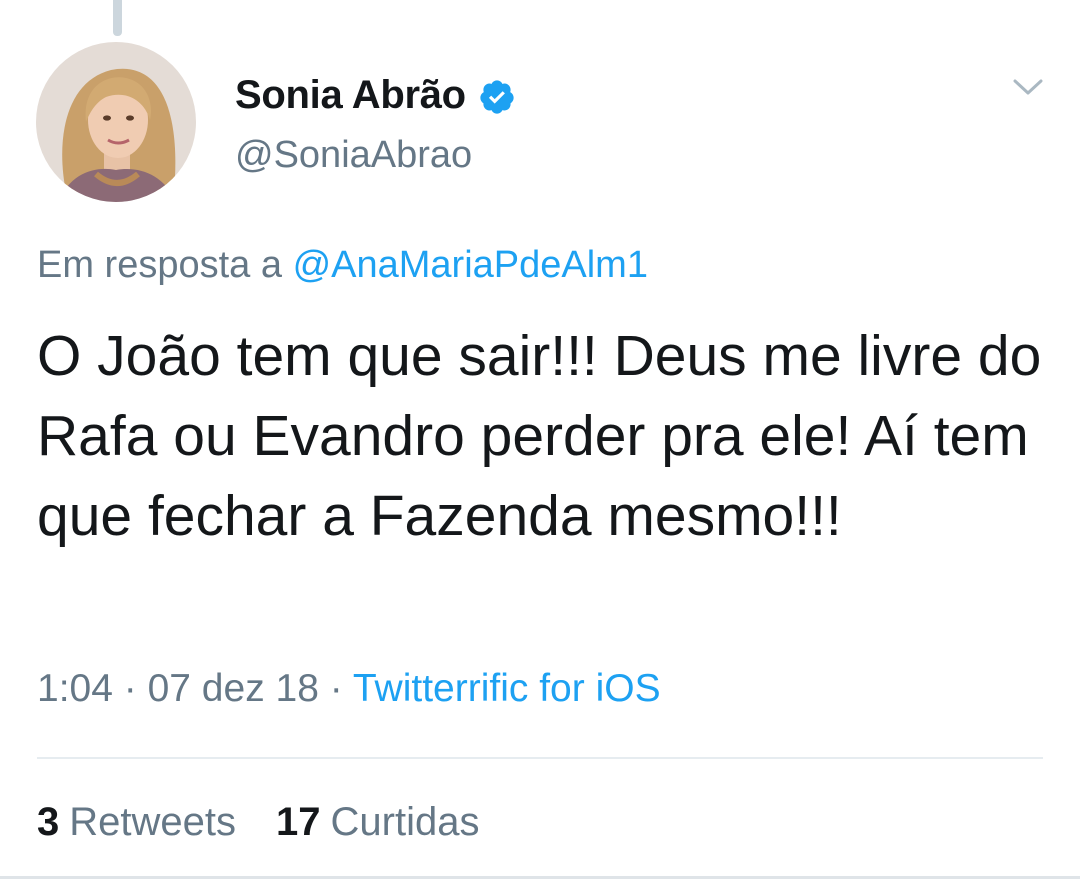  Describe the element at coordinates (48, 822) in the screenshot. I see `retweets-count: 3` at that location.